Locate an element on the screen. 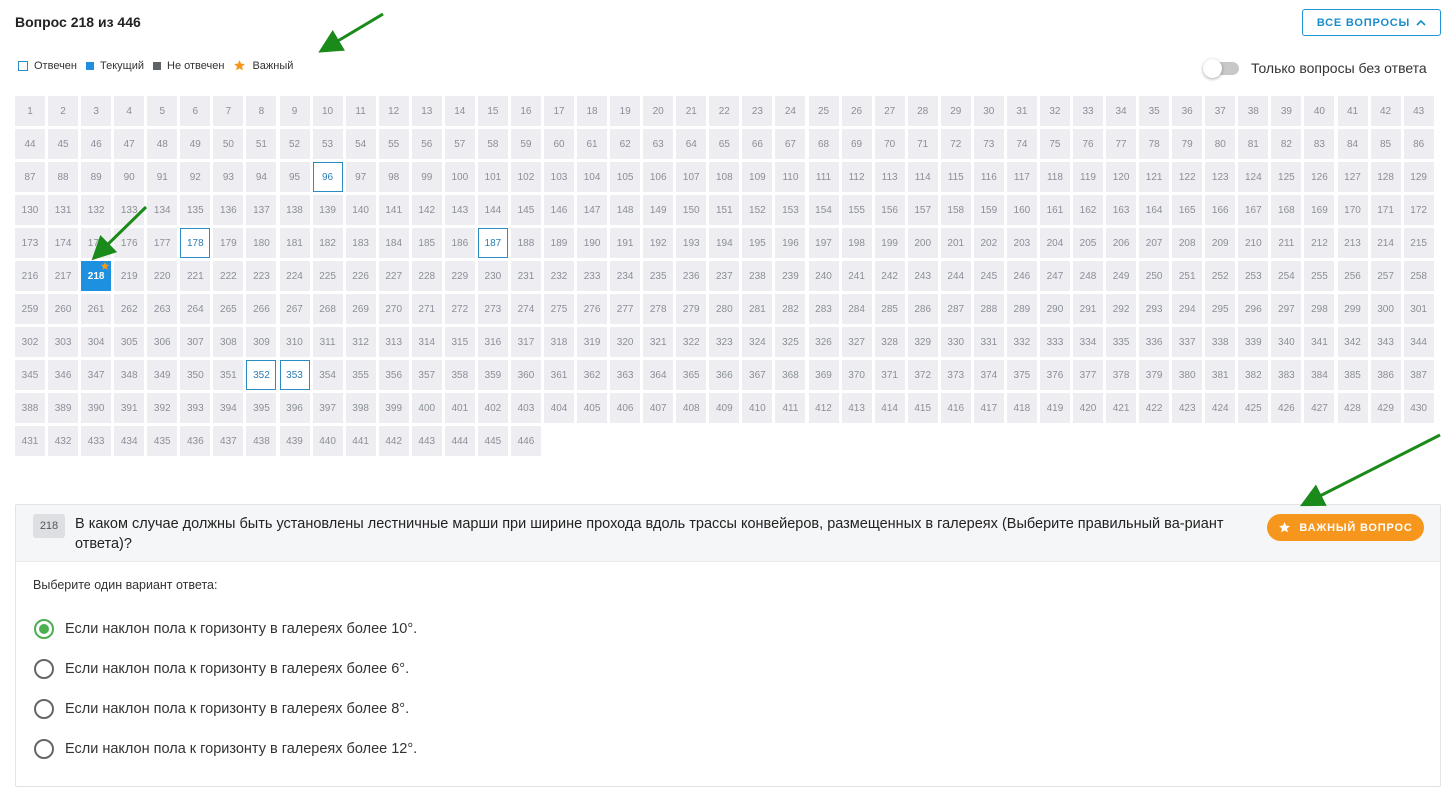  question-cell-168: 168 is located at coordinates (1286, 210).